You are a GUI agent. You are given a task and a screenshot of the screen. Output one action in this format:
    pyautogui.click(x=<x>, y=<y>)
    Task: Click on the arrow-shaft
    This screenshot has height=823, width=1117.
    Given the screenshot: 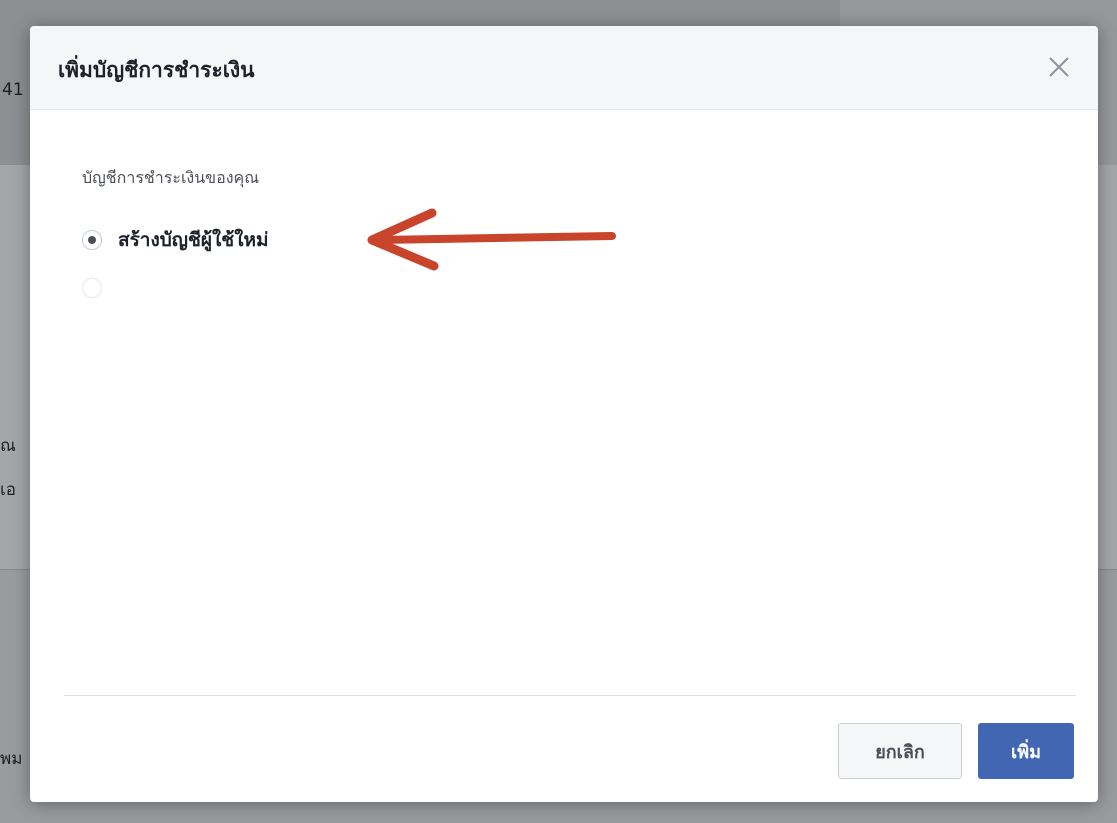 What is the action you would take?
    pyautogui.click(x=495, y=238)
    